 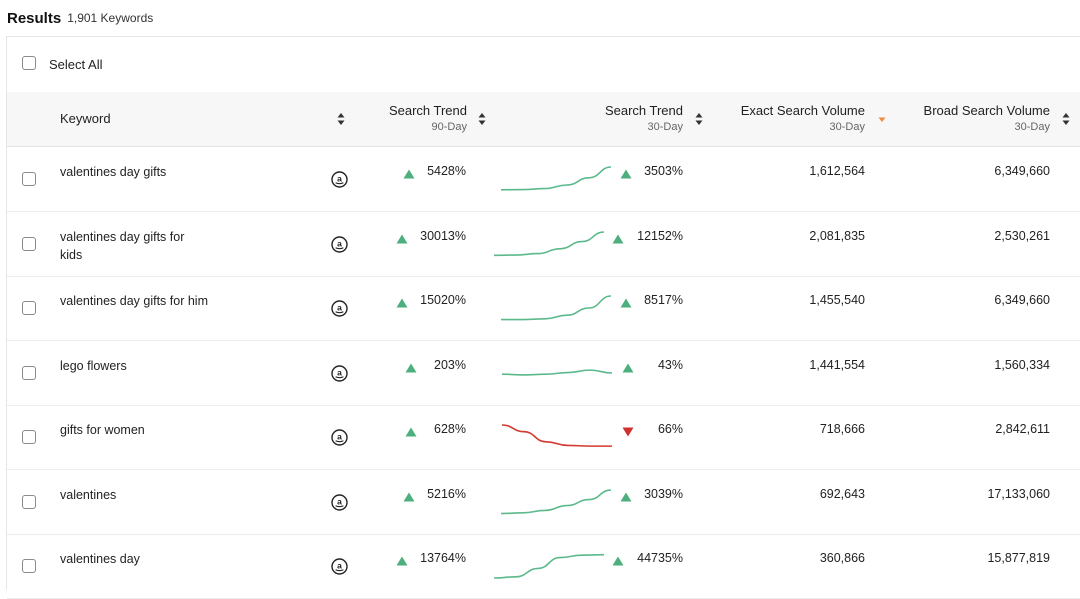 What do you see at coordinates (986, 110) in the screenshot?
I see `column-broad-volume-label: Broad Search Volume` at bounding box center [986, 110].